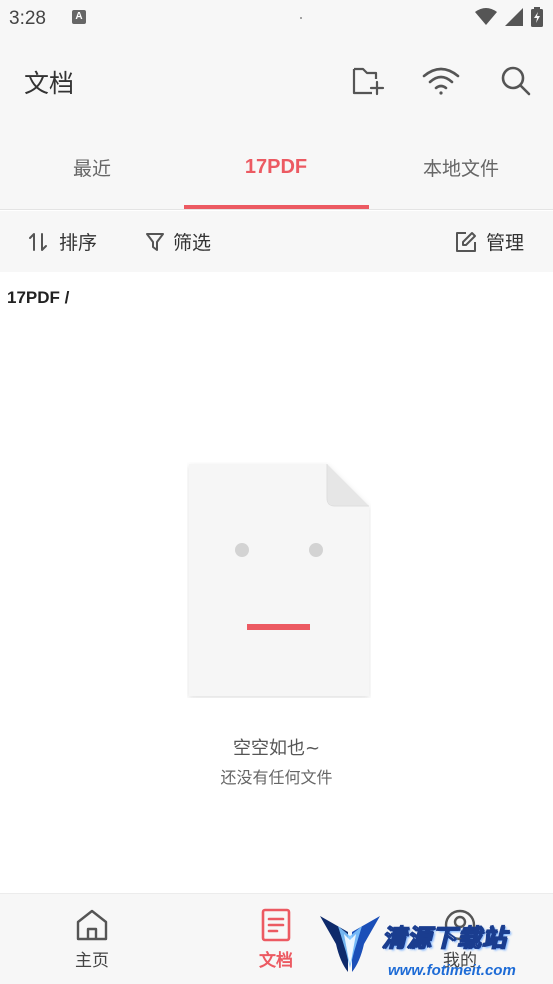 The image size is (553, 984). Describe the element at coordinates (276, 961) in the screenshot. I see `nav-documents-label: 文档` at that location.